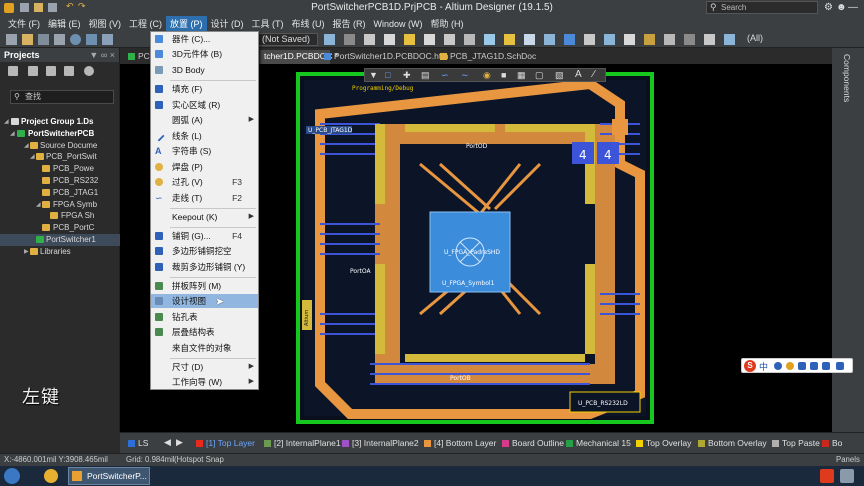 The width and height of the screenshot is (864, 486). What do you see at coordinates (407, 75) in the screenshot?
I see `move-icon: ✚` at bounding box center [407, 75].